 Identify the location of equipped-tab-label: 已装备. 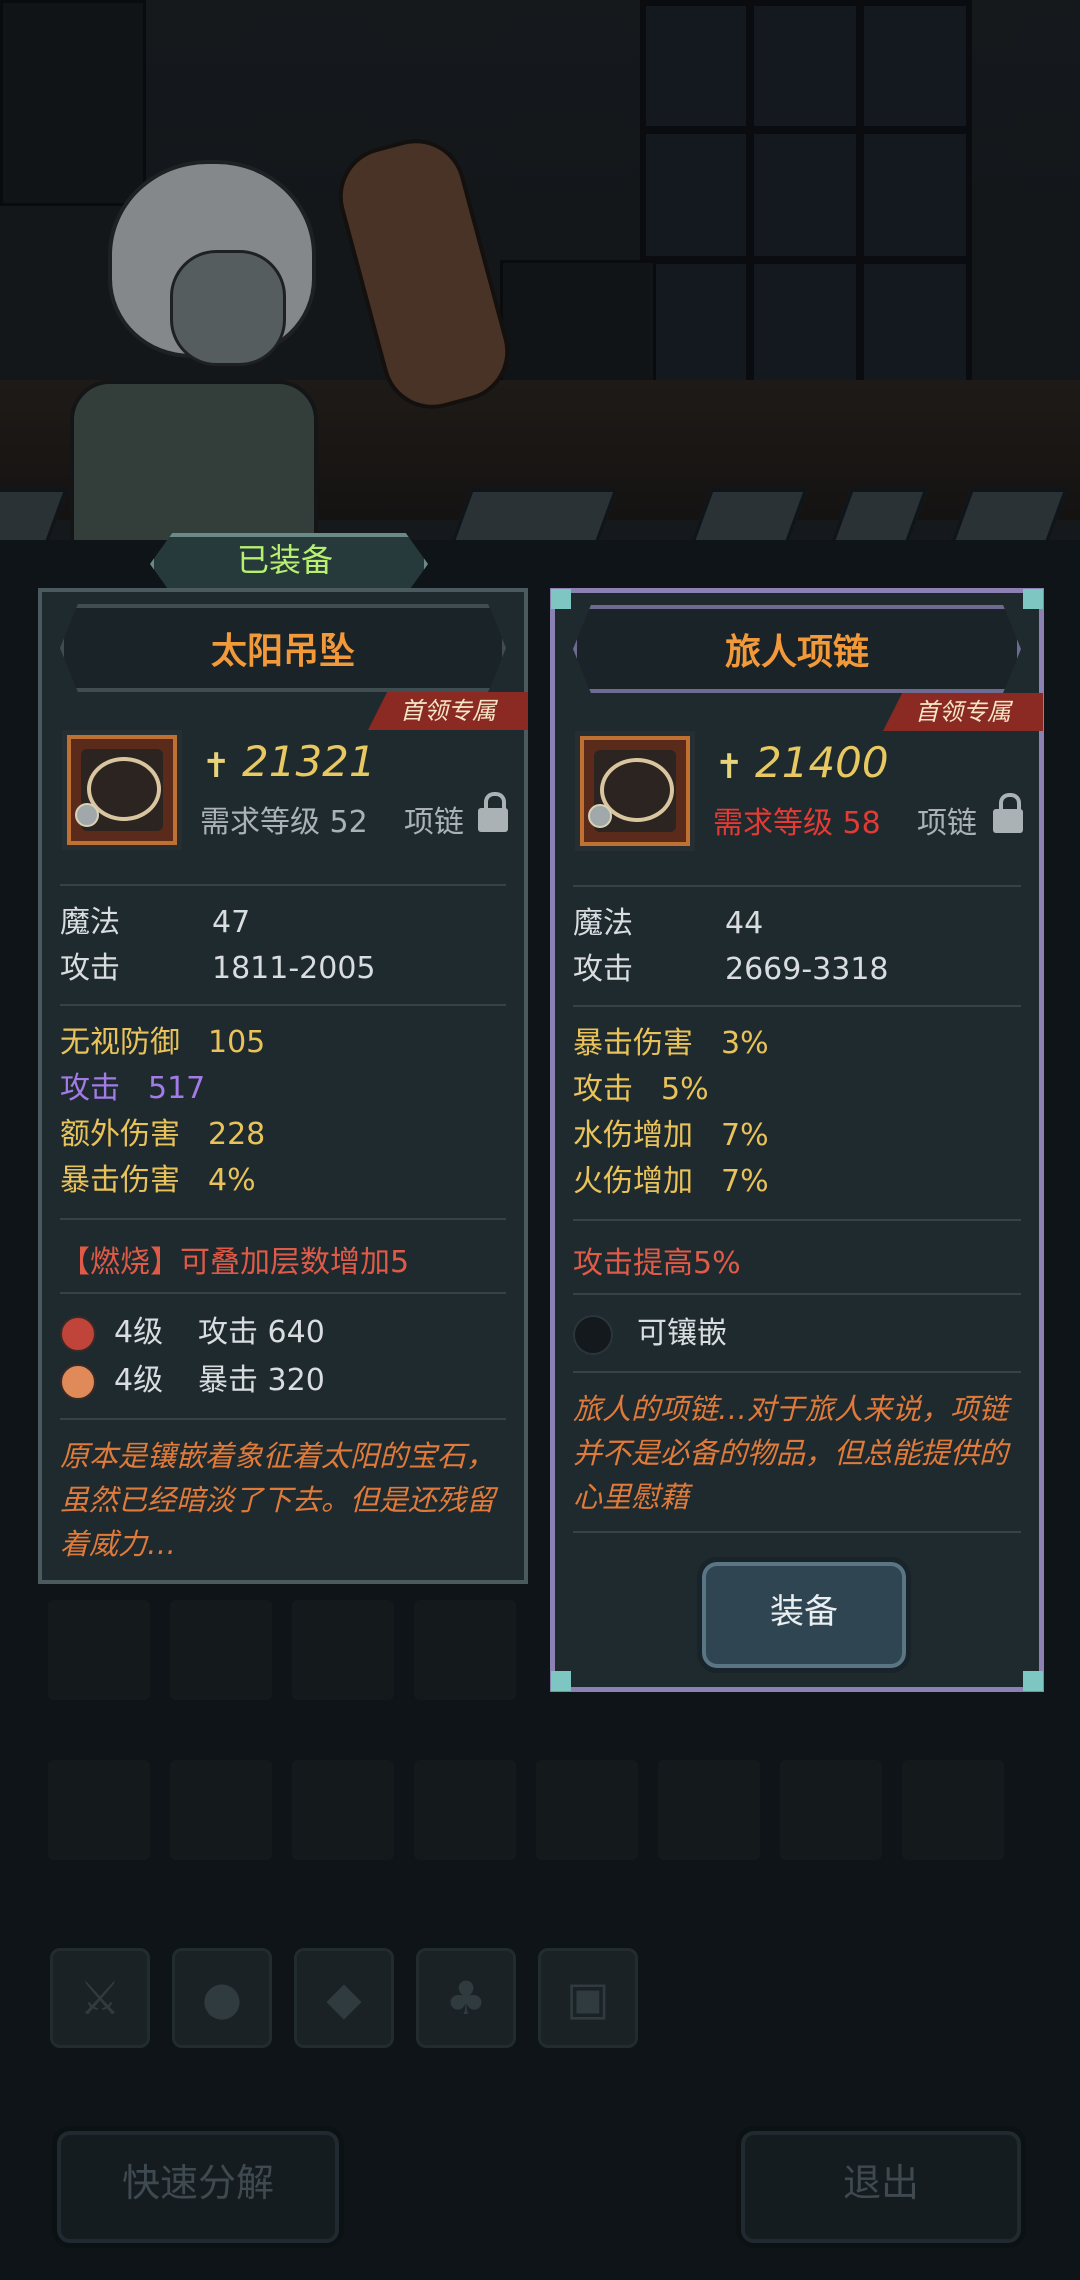
(284, 560).